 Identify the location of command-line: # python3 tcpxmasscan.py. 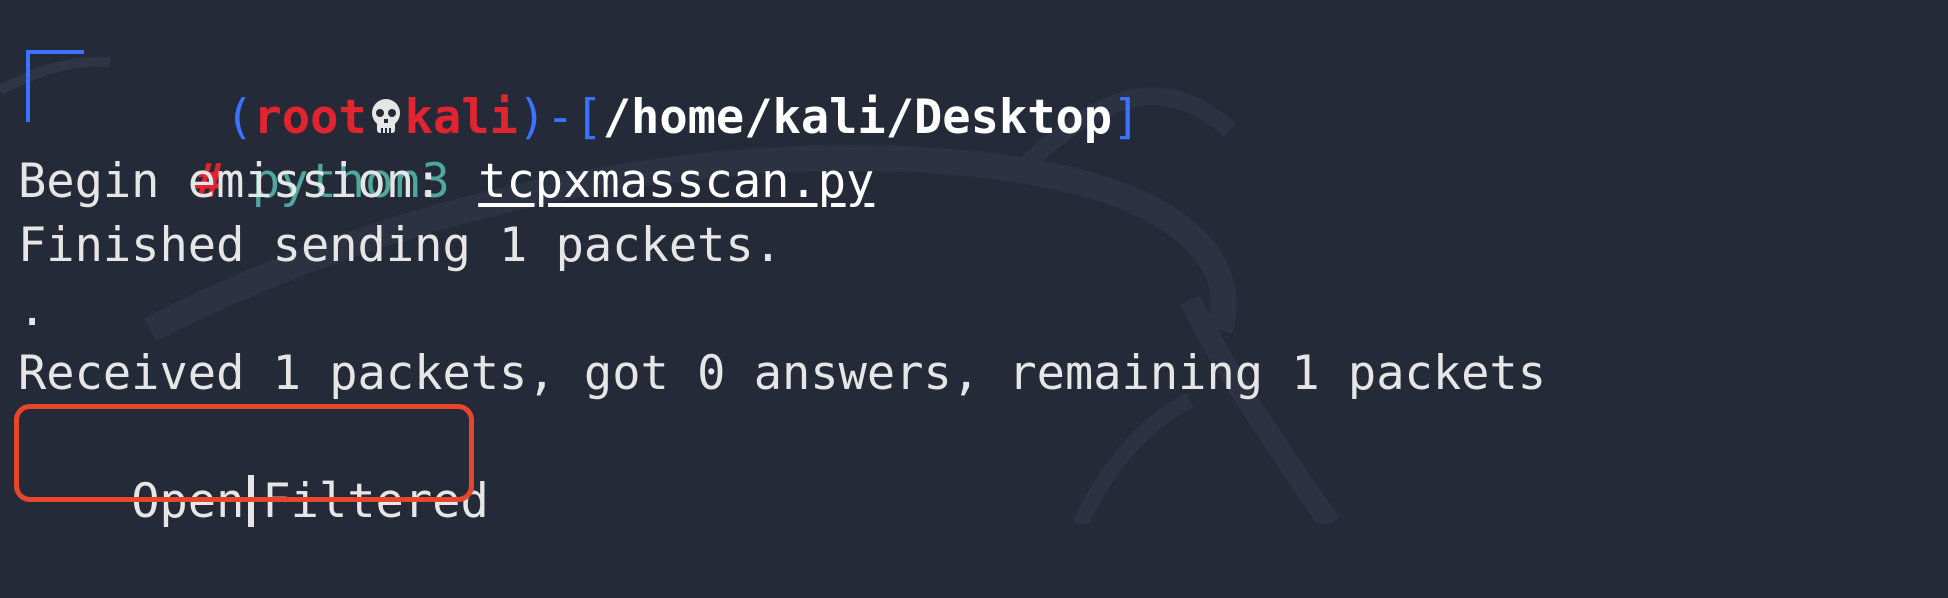
(478, 147).